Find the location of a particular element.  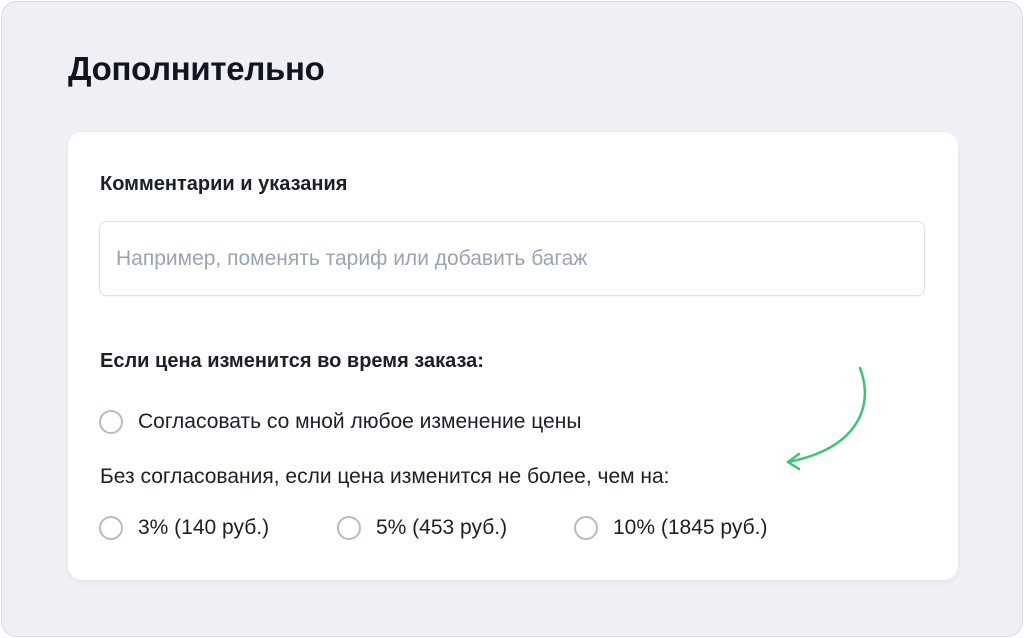

radio-option-5-percent: 5% (453 руб.) is located at coordinates (422, 528).